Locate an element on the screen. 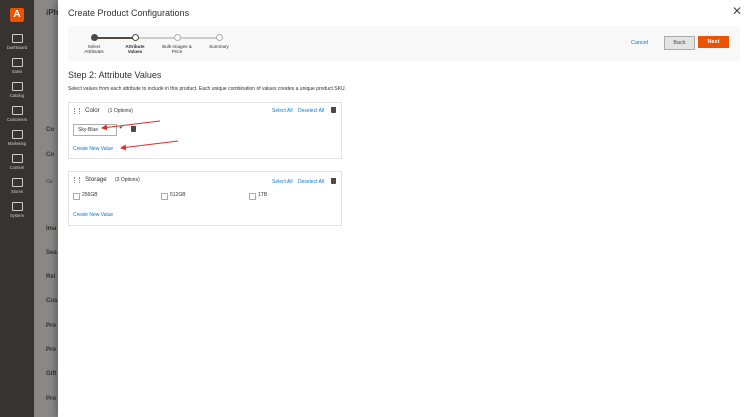 The image size is (750, 417). dollar-icon is located at coordinates (17, 62).